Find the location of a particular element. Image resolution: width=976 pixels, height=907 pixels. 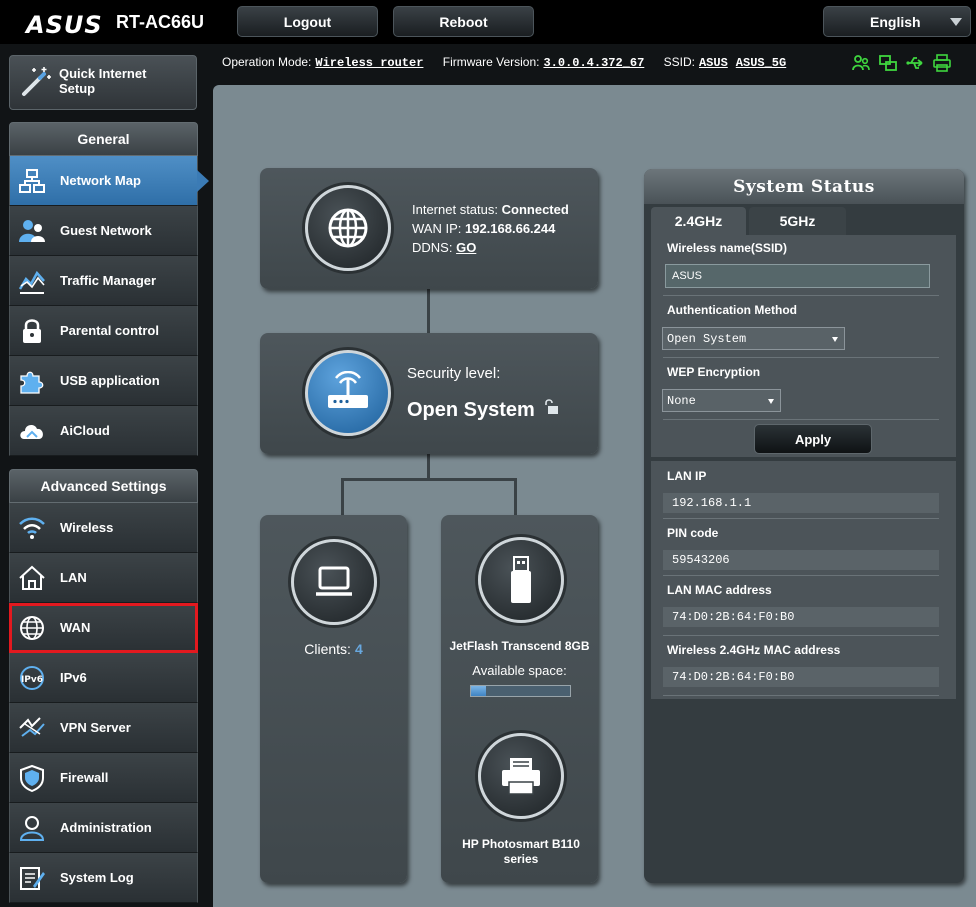

sidebar-item-label: IPv6 is located at coordinates (73, 677).